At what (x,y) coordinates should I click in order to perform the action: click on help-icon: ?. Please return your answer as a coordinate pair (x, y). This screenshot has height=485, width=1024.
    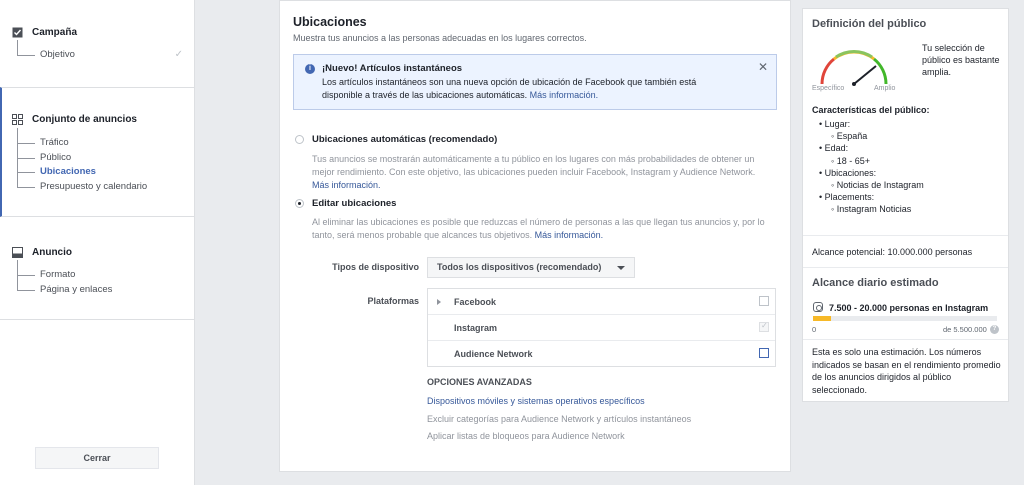
    Looking at the image, I should click on (994, 329).